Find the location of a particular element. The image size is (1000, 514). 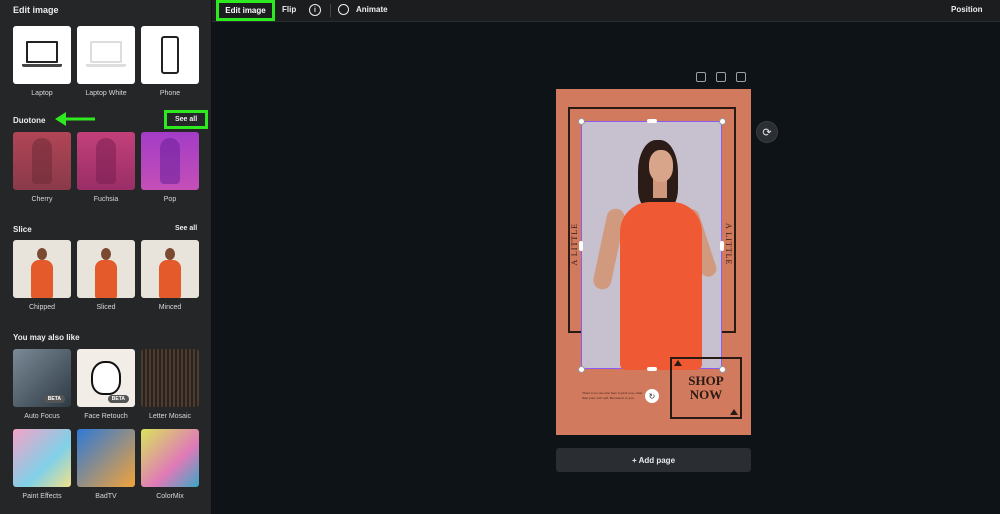

effect-tile-colormix: ColorMix is located at coordinates (170, 464).